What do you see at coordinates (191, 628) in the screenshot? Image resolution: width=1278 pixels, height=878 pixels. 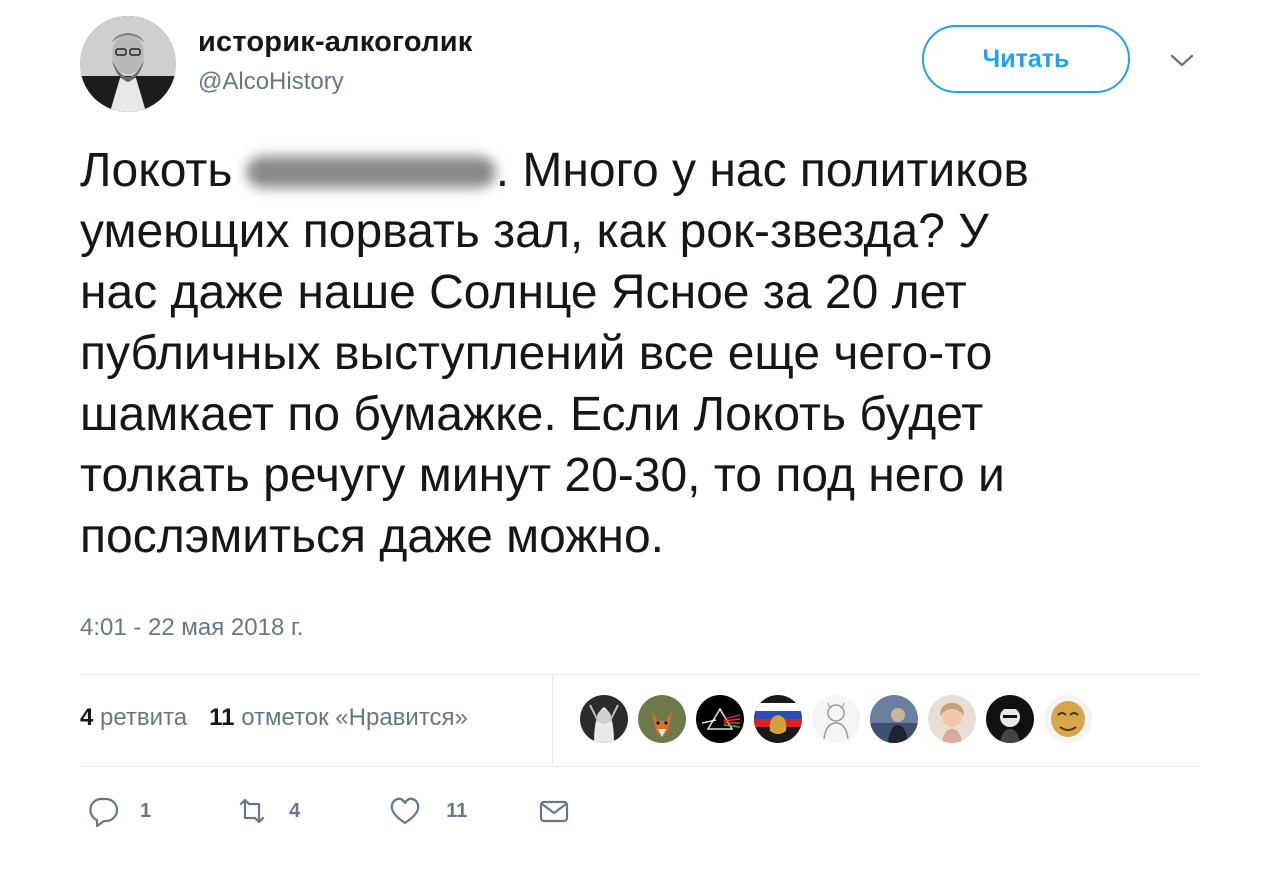 I see `tweet-timestamp: 4:01 - 22 мая 2018 г.` at bounding box center [191, 628].